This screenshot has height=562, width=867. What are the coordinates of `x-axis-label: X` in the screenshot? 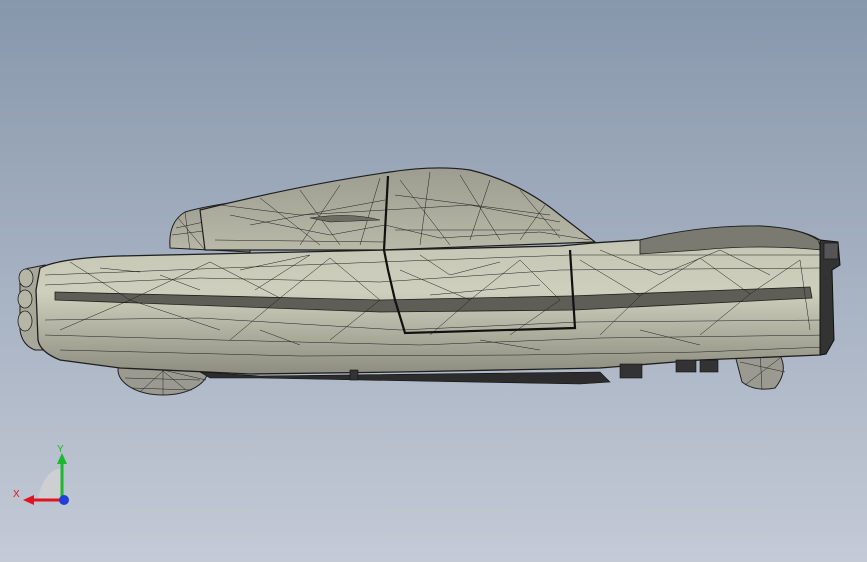 It's located at (16, 494).